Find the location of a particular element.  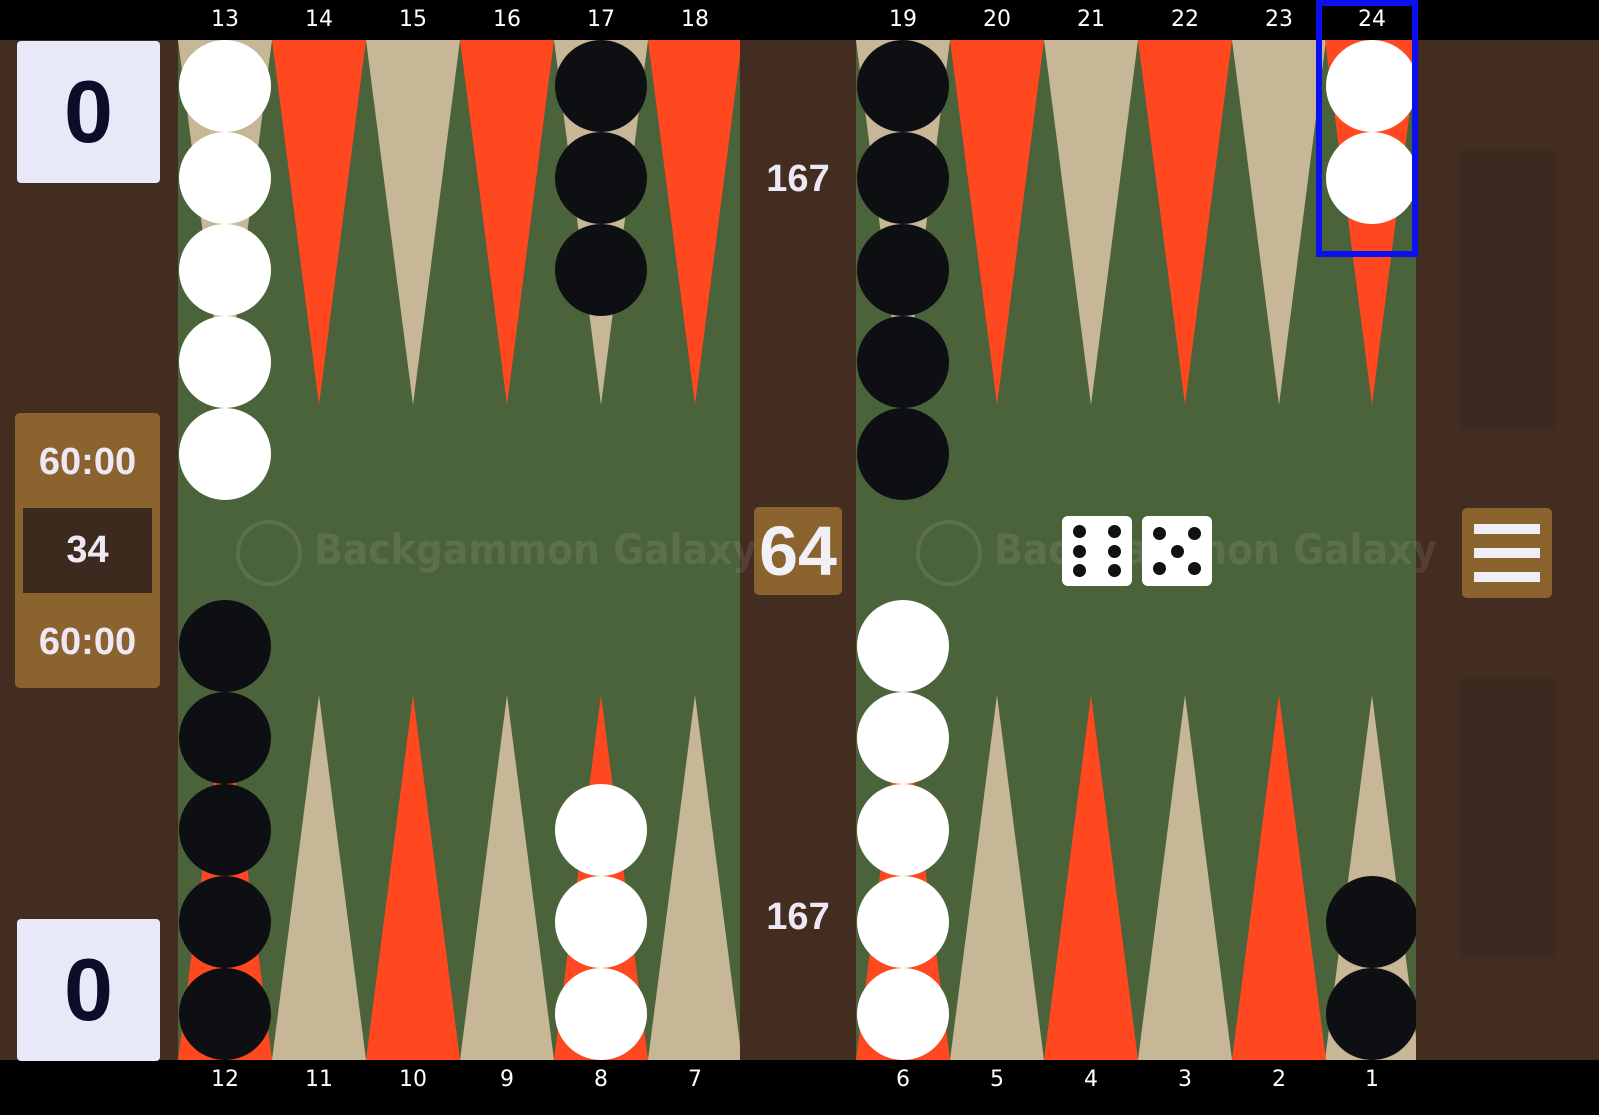

menu-button is located at coordinates (1507, 553).